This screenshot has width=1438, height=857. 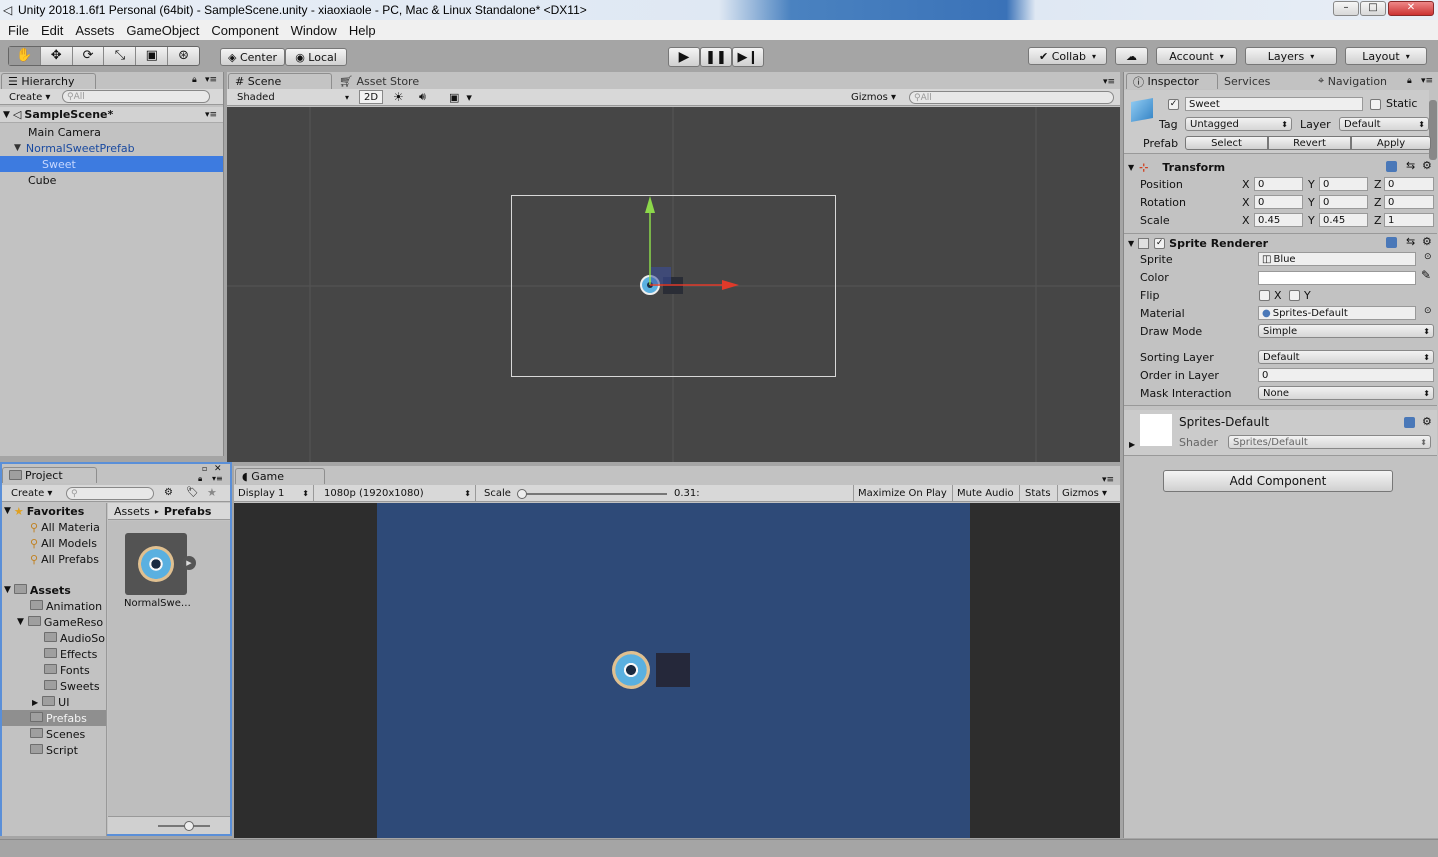 What do you see at coordinates (52, 30) in the screenshot?
I see `menu-edit: Edit` at bounding box center [52, 30].